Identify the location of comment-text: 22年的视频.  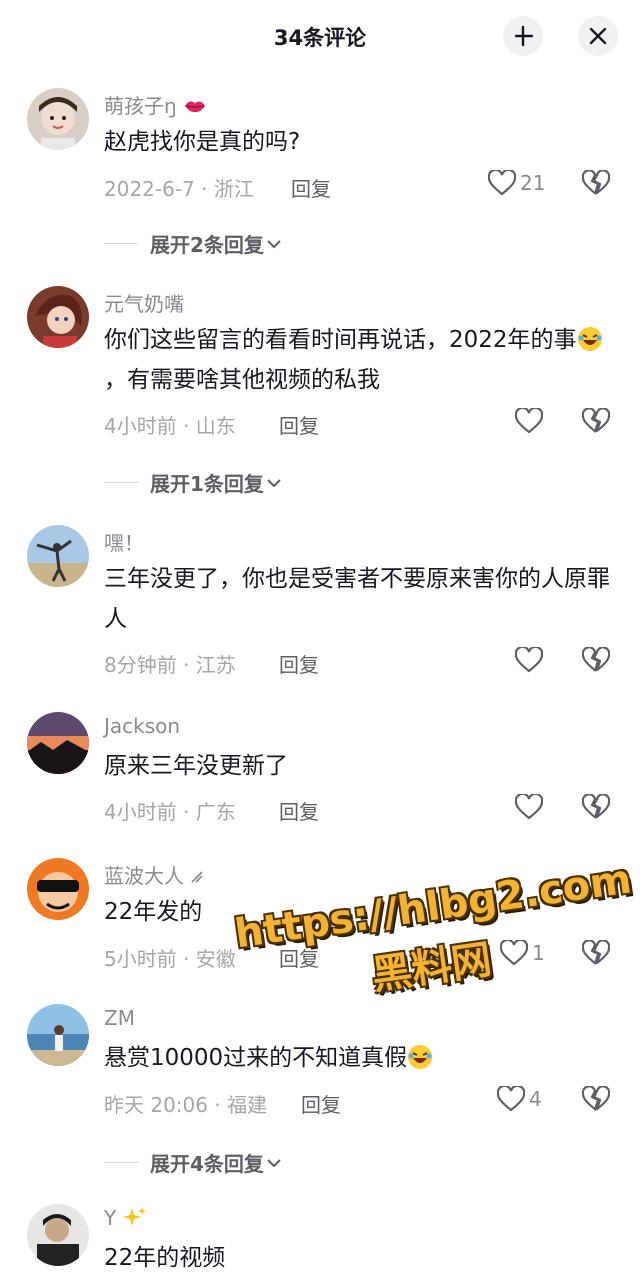
(165, 1258).